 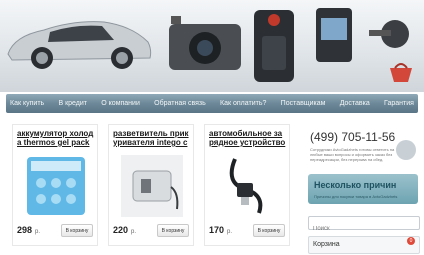 I want to click on search-input, so click(x=361, y=229).